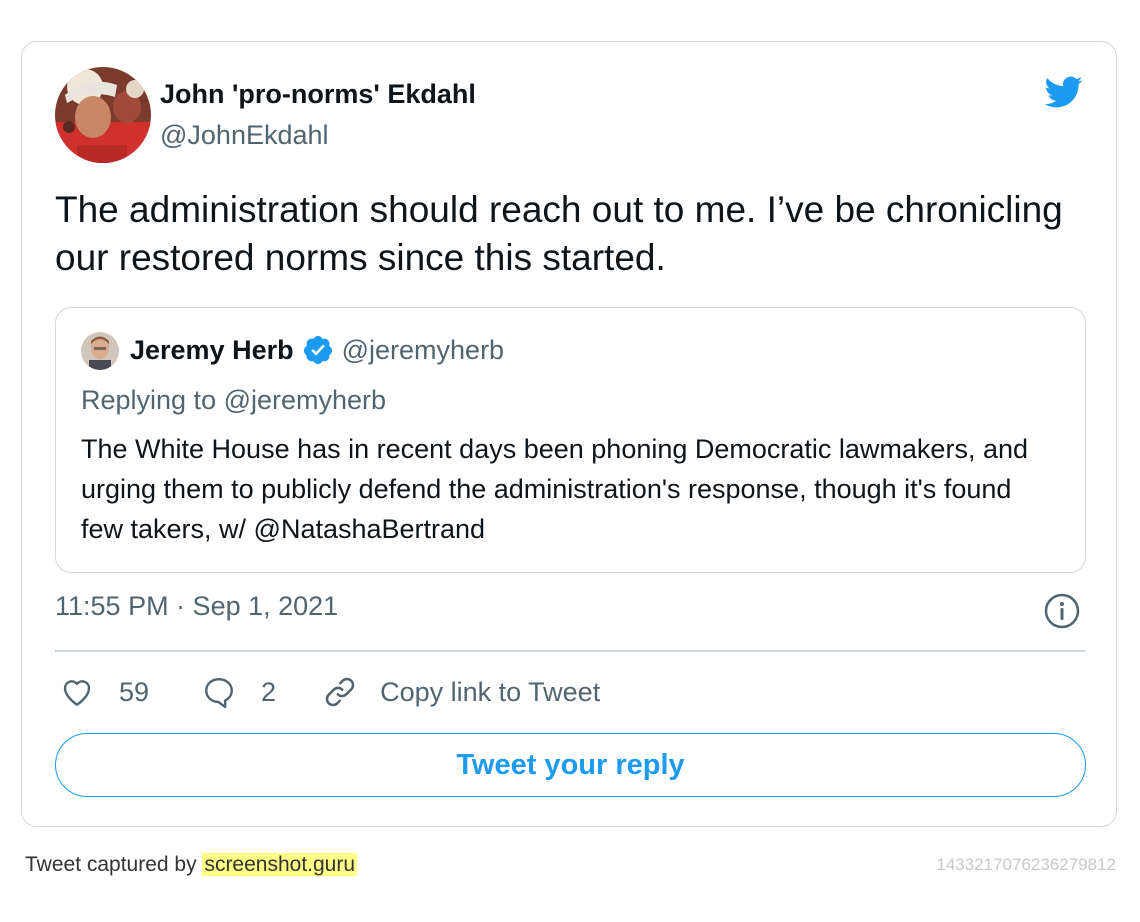 The image size is (1140, 922). I want to click on tweet-timestamp: 11:55 PM · Sep 1, 2021, so click(196, 606).